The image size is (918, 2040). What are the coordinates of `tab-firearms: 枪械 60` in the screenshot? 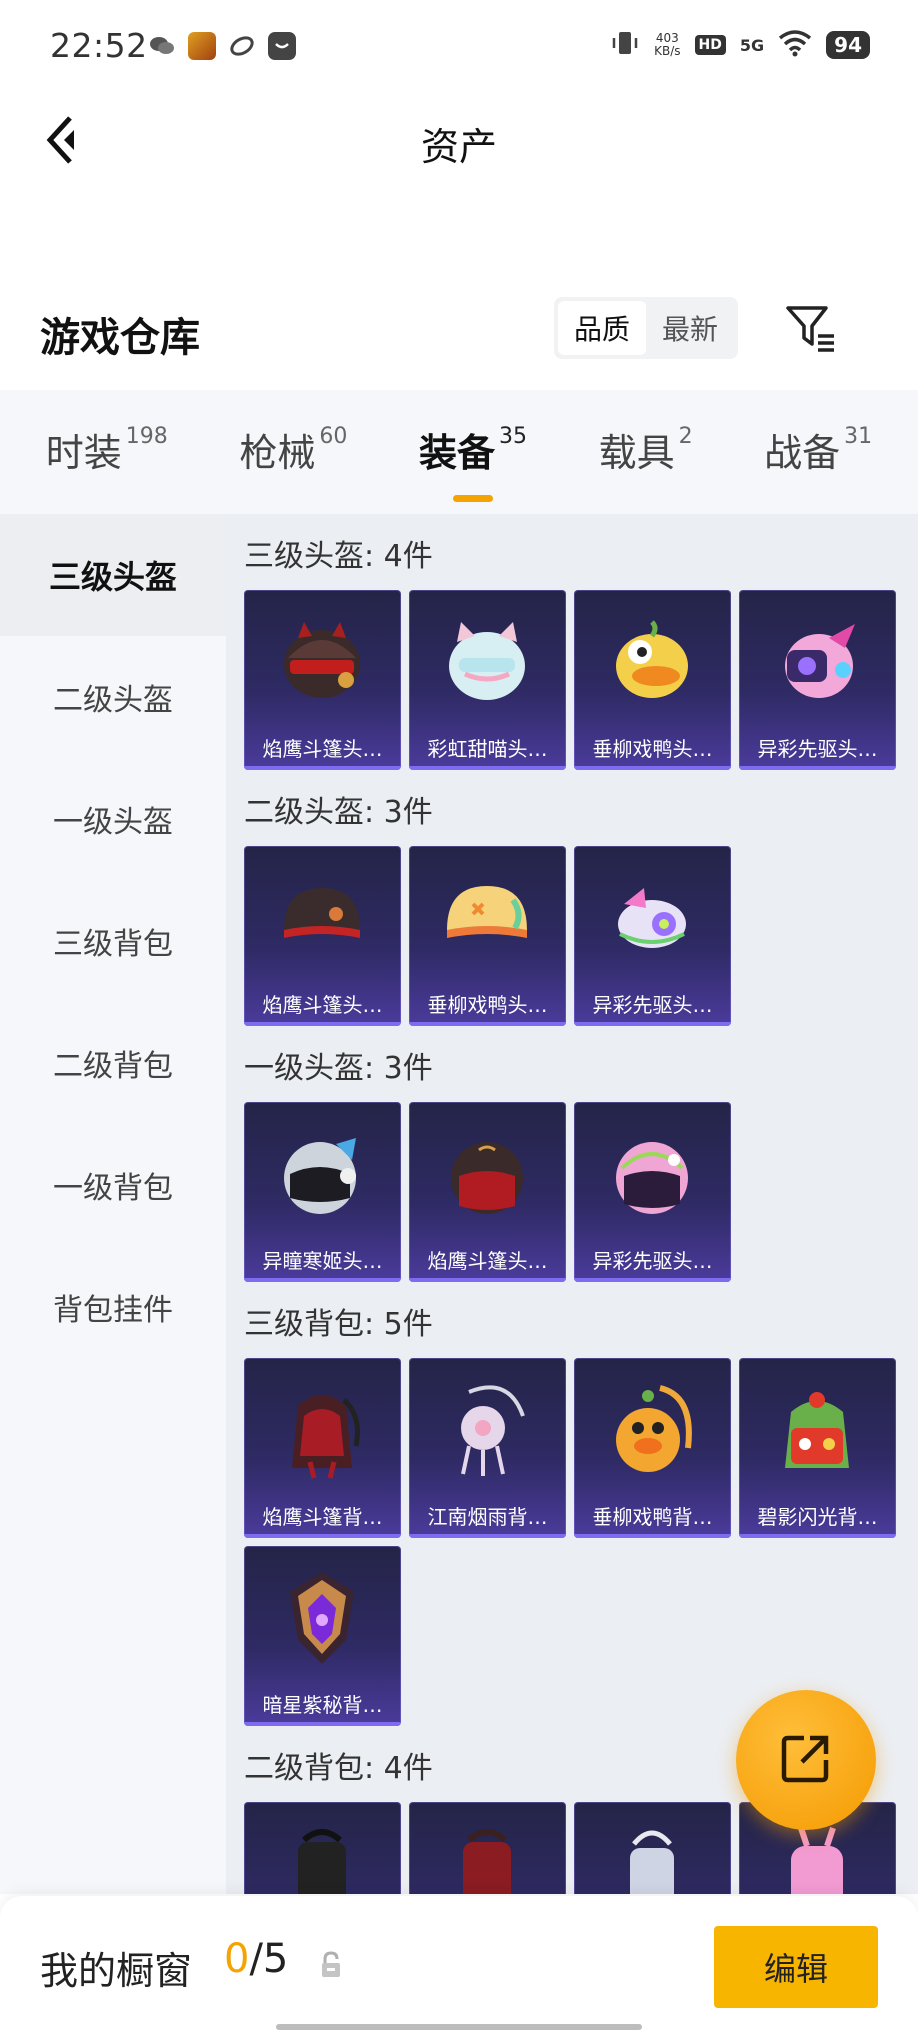 It's located at (293, 452).